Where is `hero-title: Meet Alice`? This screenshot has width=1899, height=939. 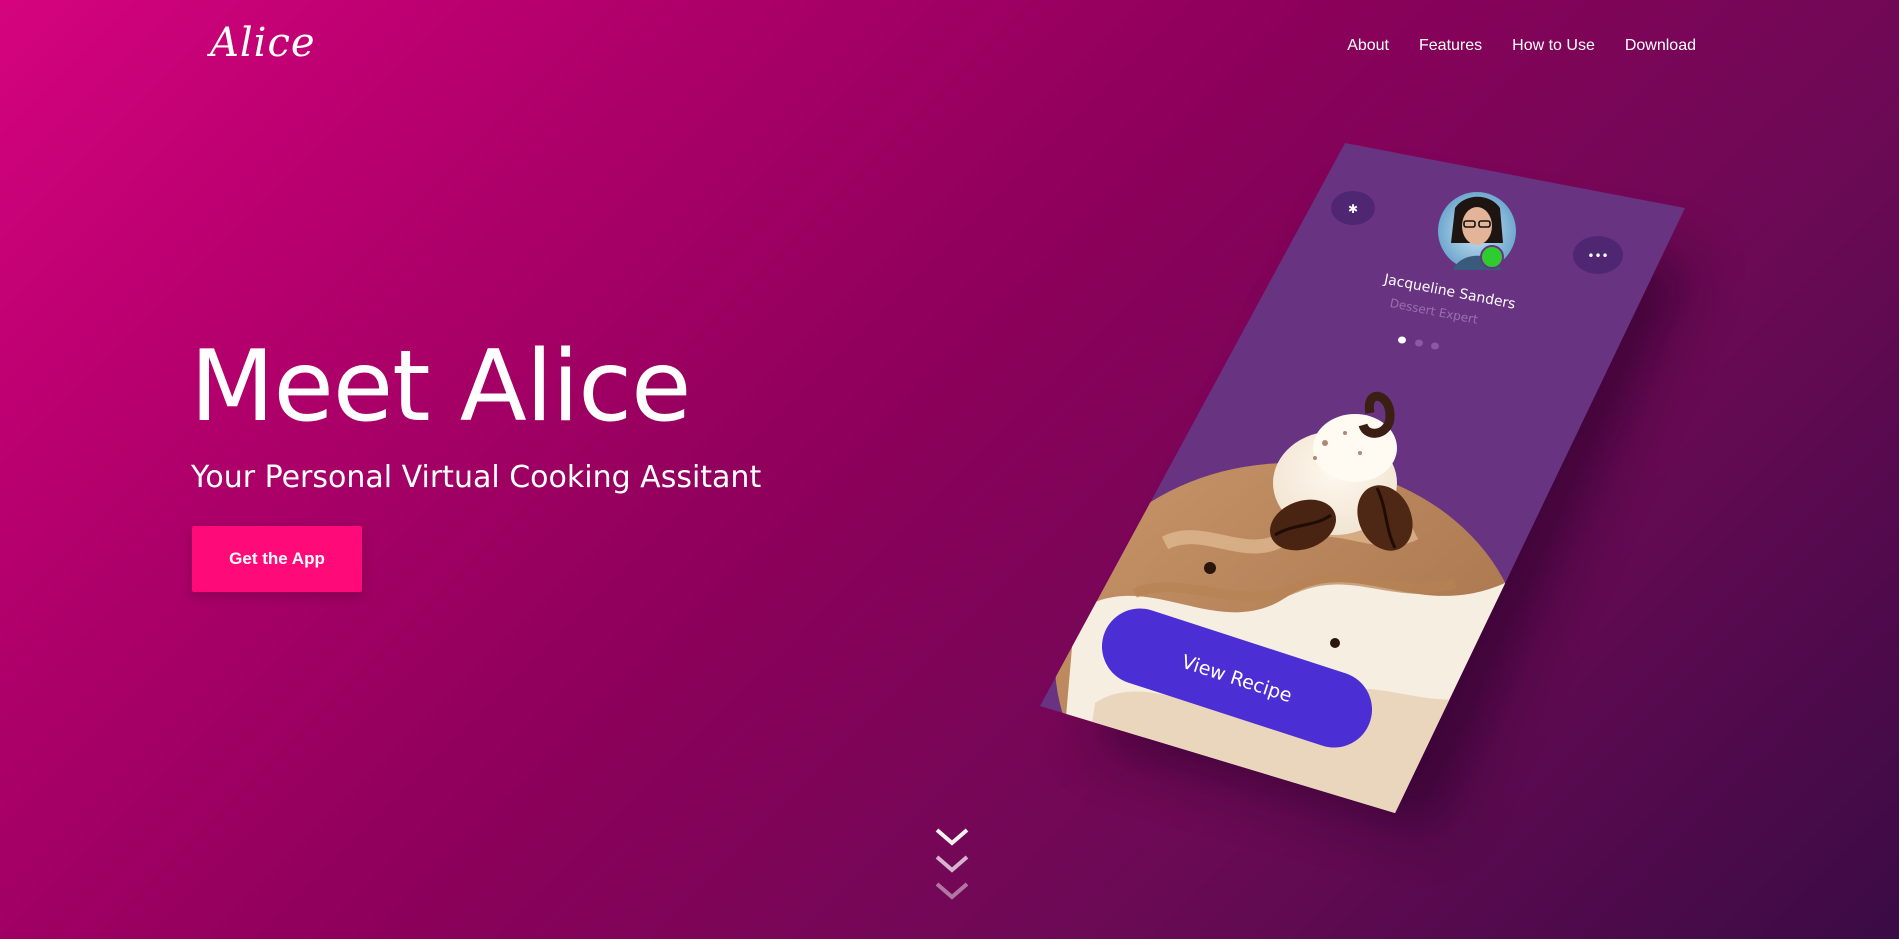 hero-title: Meet Alice is located at coordinates (440, 387).